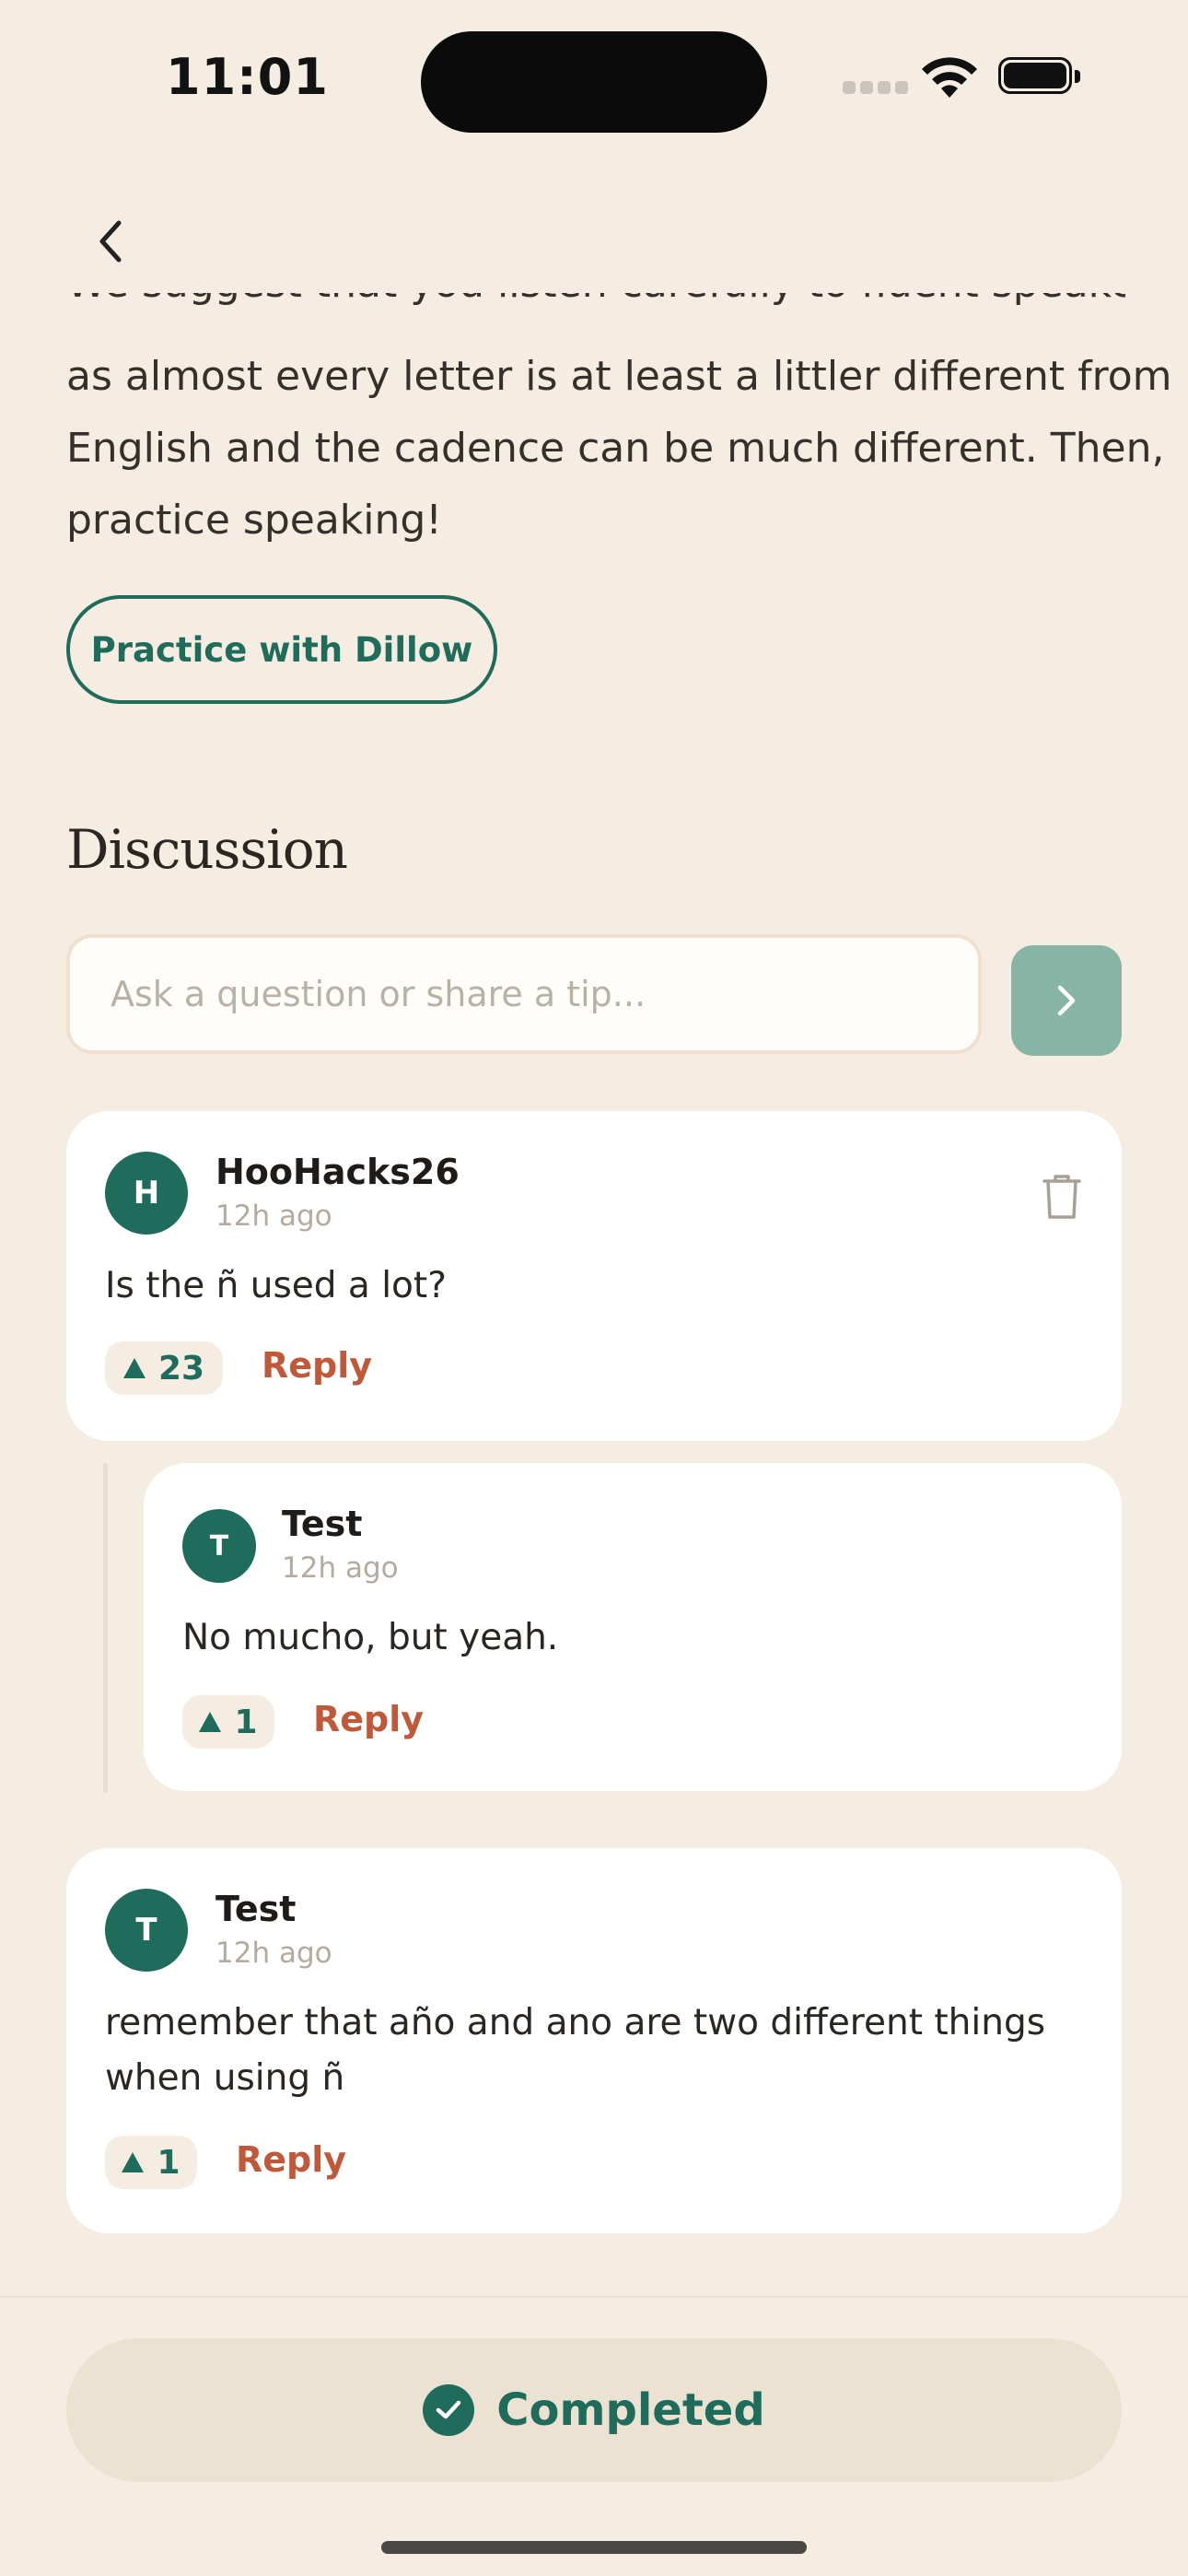  I want to click on discussion-input, so click(524, 994).